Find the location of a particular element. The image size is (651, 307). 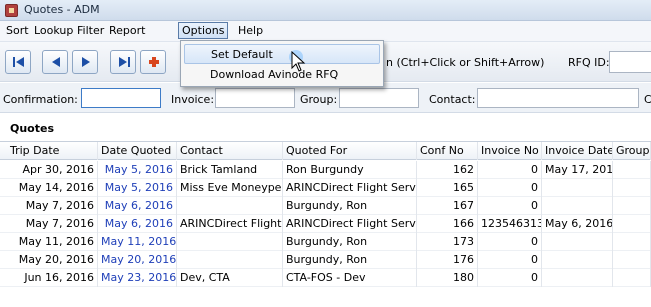

cell-contact: Miss Eve Moneypenny is located at coordinates (230, 188).